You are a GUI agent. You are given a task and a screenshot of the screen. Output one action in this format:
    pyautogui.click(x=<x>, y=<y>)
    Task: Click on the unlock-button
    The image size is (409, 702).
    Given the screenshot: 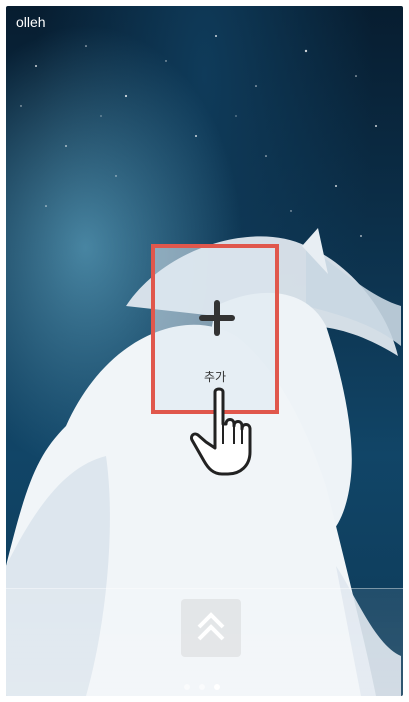 What is the action you would take?
    pyautogui.click(x=211, y=628)
    